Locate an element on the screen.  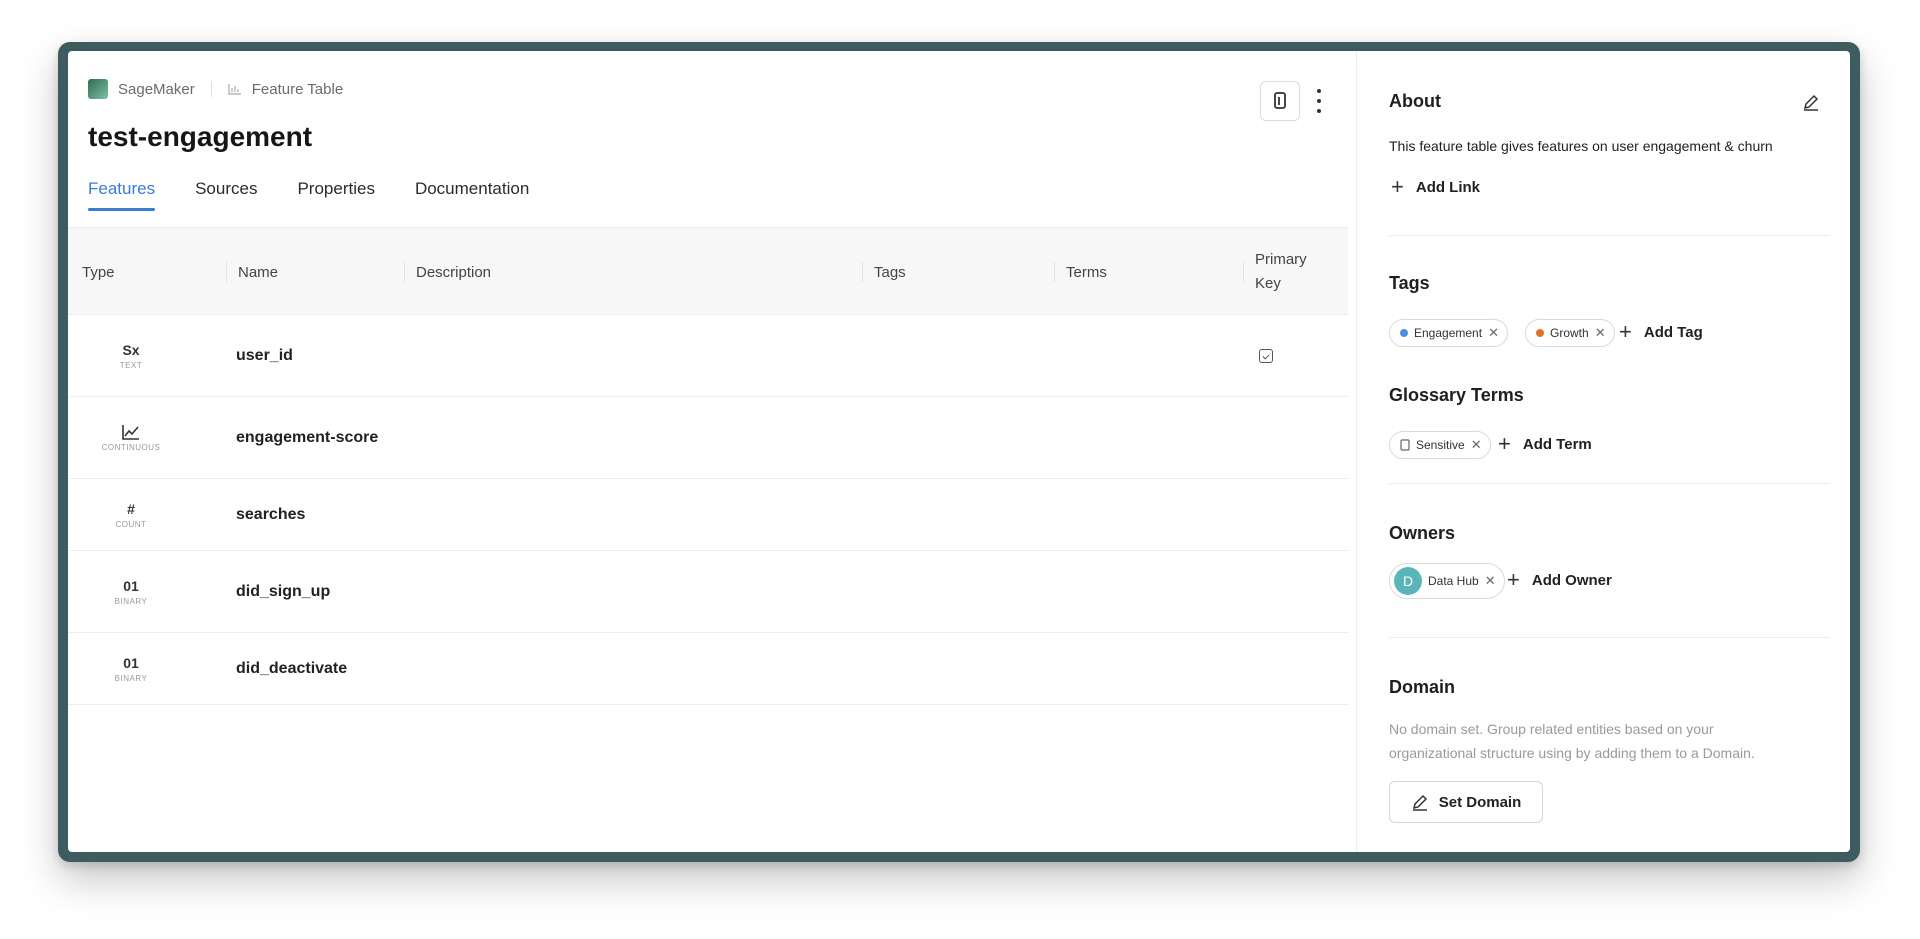
set-domain-button: Set Domain is located at coordinates (1466, 802).